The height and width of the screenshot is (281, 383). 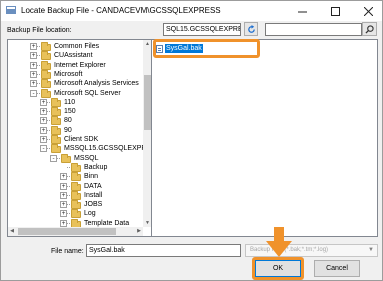 What do you see at coordinates (75, 46) in the screenshot?
I see `tree-item: + Common Files` at bounding box center [75, 46].